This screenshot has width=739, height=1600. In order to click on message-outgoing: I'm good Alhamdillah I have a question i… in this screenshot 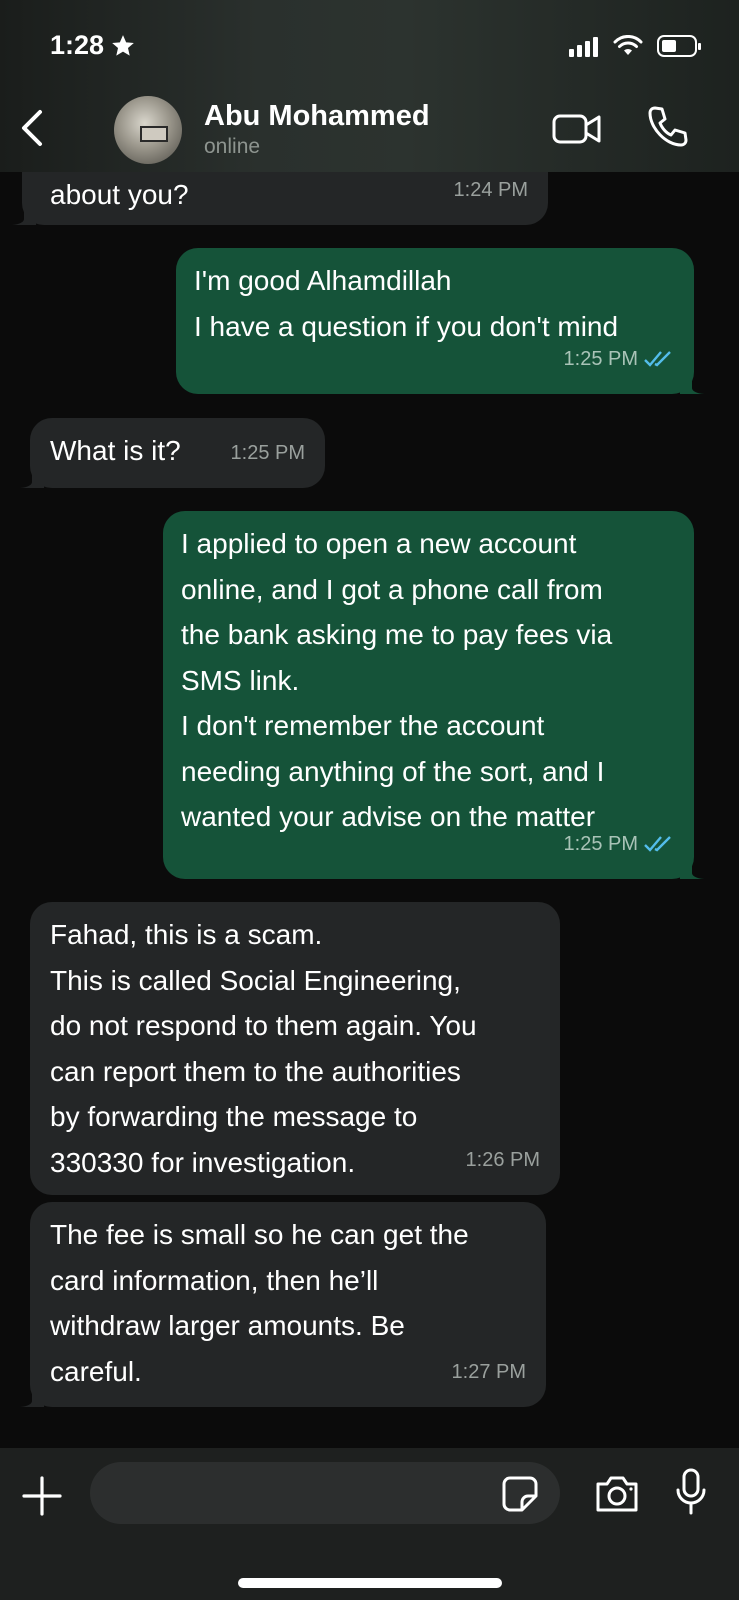, I will do `click(441, 321)`.